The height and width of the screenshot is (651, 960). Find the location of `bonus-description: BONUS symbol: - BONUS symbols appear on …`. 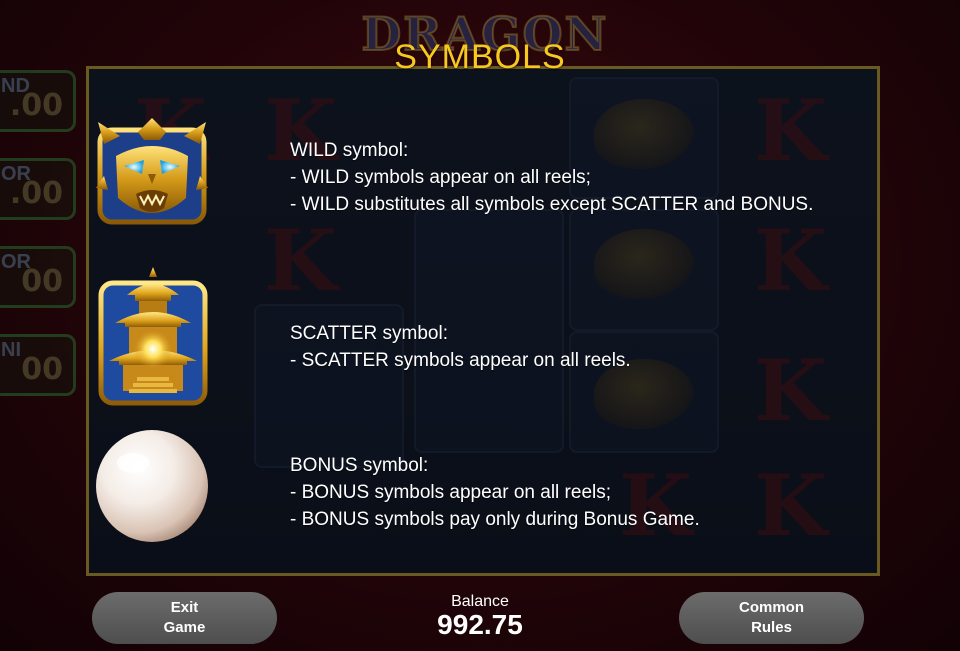

bonus-description: BONUS symbol: - BONUS symbols appear on … is located at coordinates (495, 492).